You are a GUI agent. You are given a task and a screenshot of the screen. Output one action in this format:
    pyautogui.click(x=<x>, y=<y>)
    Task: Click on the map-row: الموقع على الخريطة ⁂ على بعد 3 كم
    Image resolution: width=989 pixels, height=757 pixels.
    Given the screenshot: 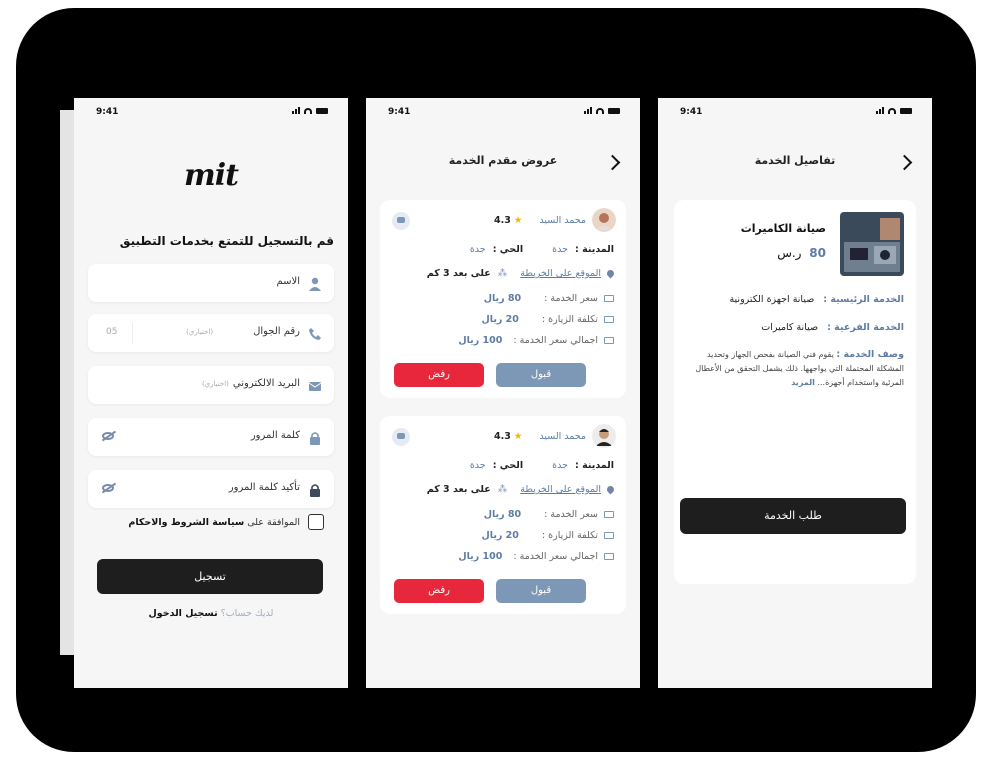 What is the action you would take?
    pyautogui.click(x=521, y=273)
    